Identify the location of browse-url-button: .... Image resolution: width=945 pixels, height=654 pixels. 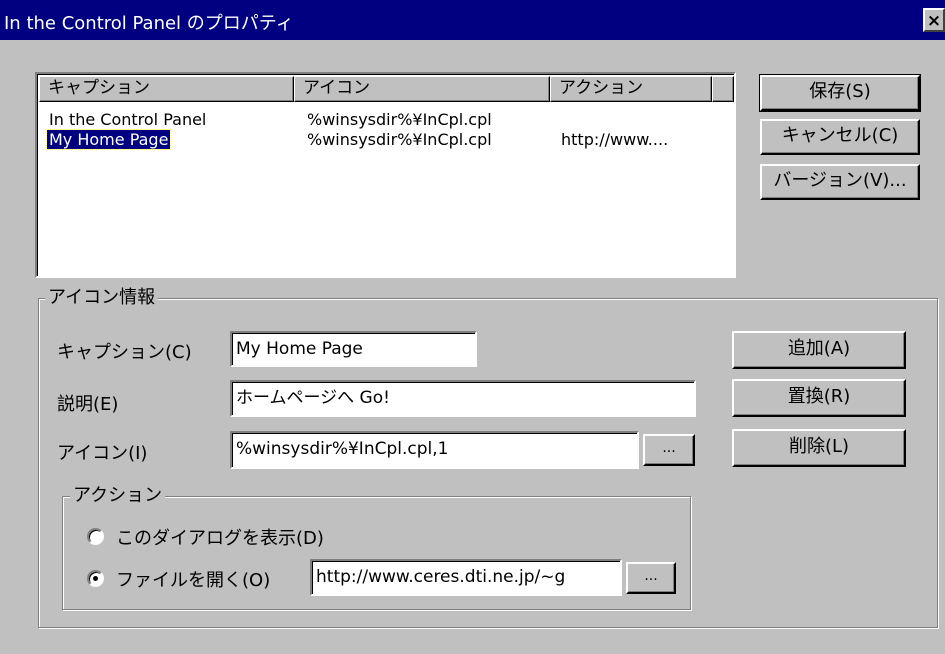
(651, 578).